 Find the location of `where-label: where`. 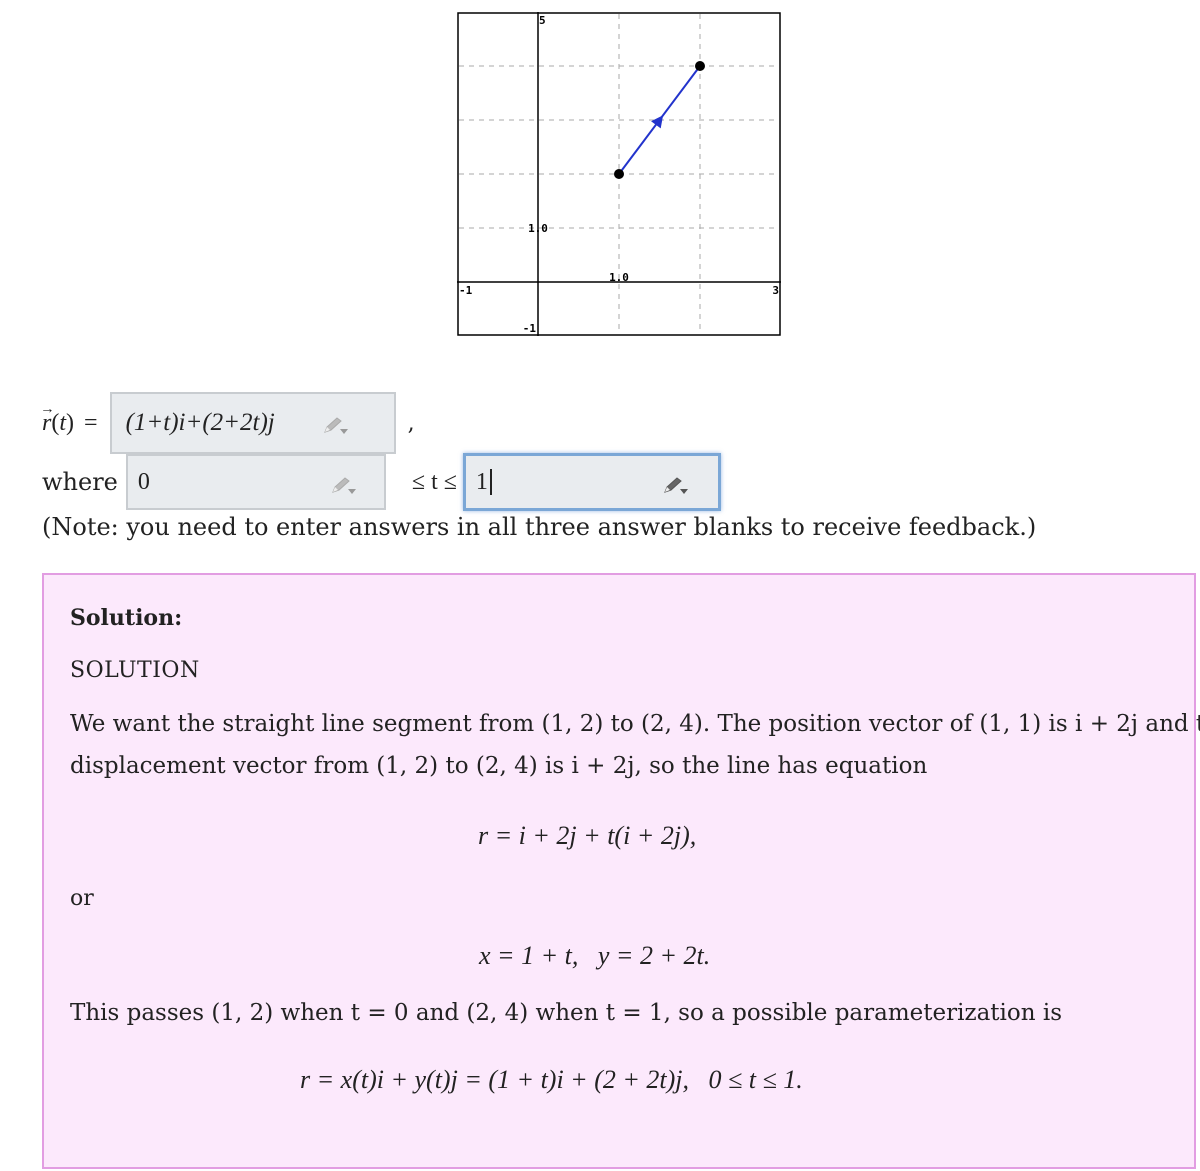

where-label: where is located at coordinates (80, 482).